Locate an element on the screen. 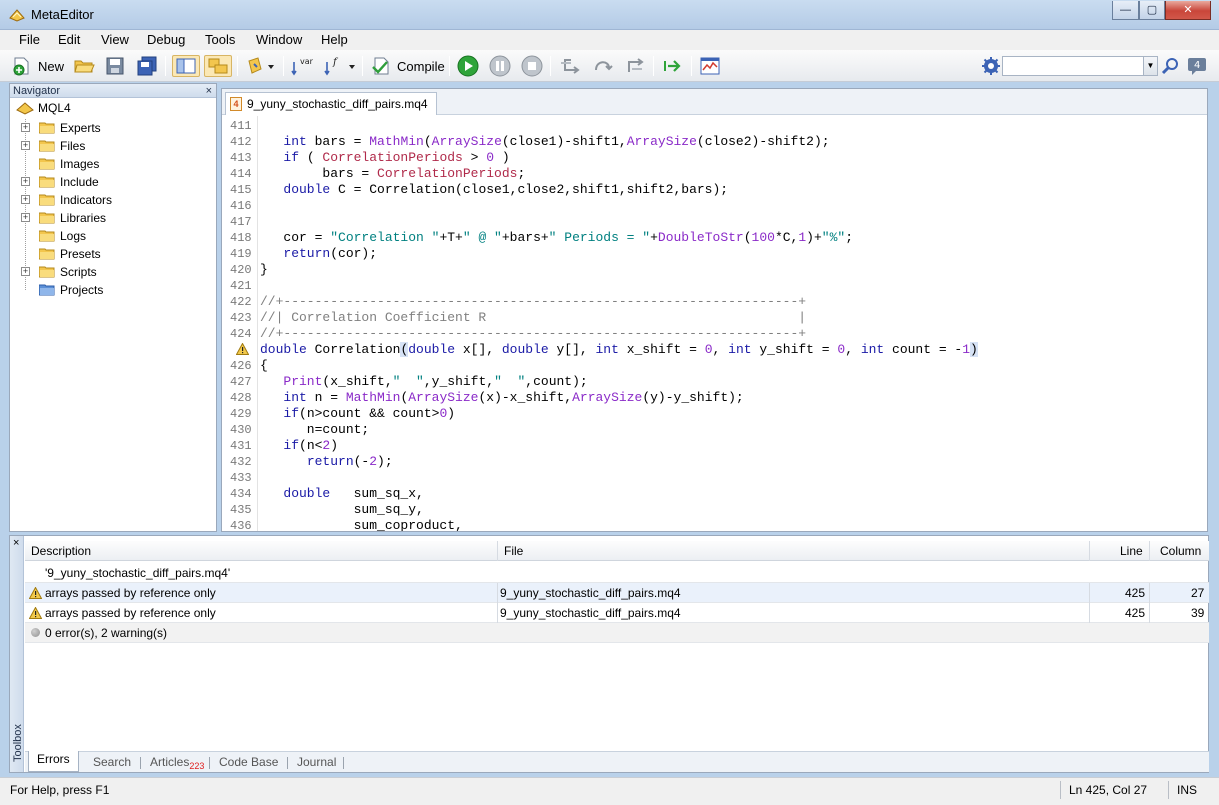  step-into-button is located at coordinates (571, 66).